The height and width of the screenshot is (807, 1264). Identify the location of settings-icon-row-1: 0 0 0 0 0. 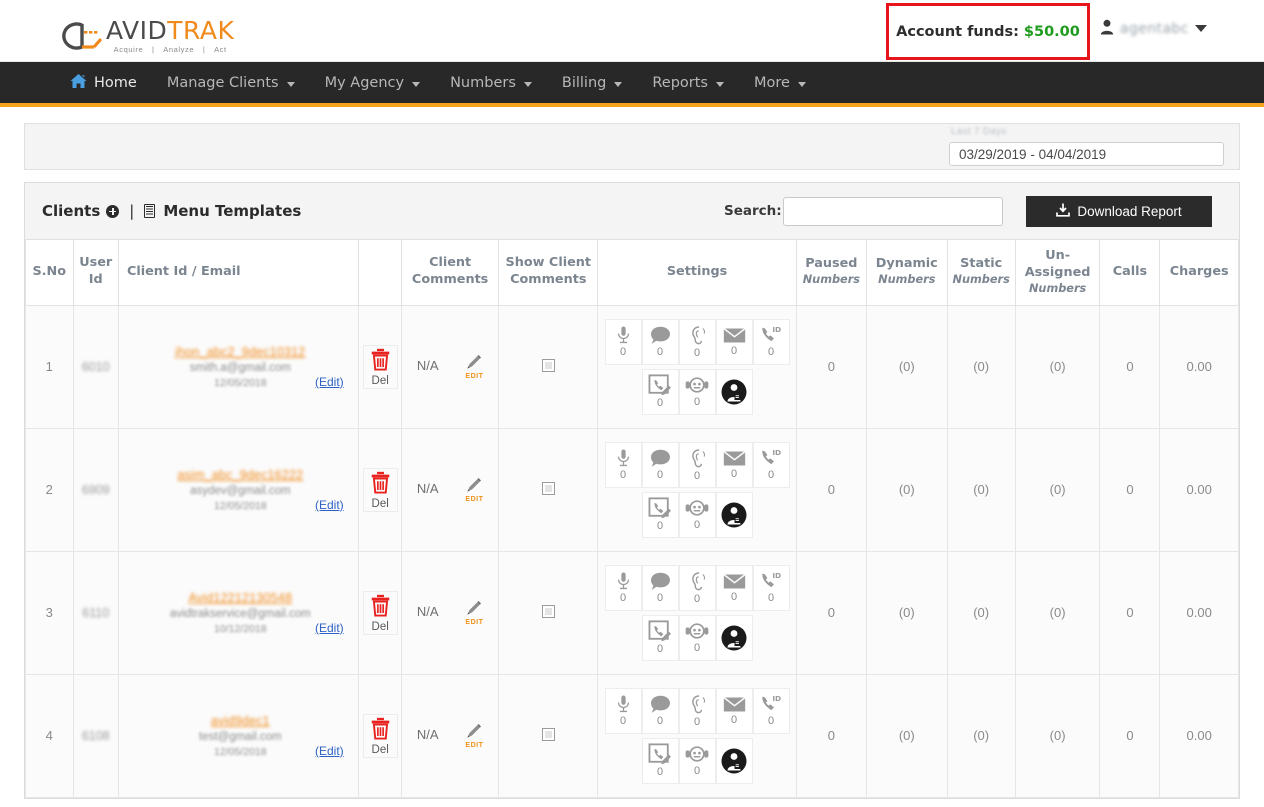
(697, 710).